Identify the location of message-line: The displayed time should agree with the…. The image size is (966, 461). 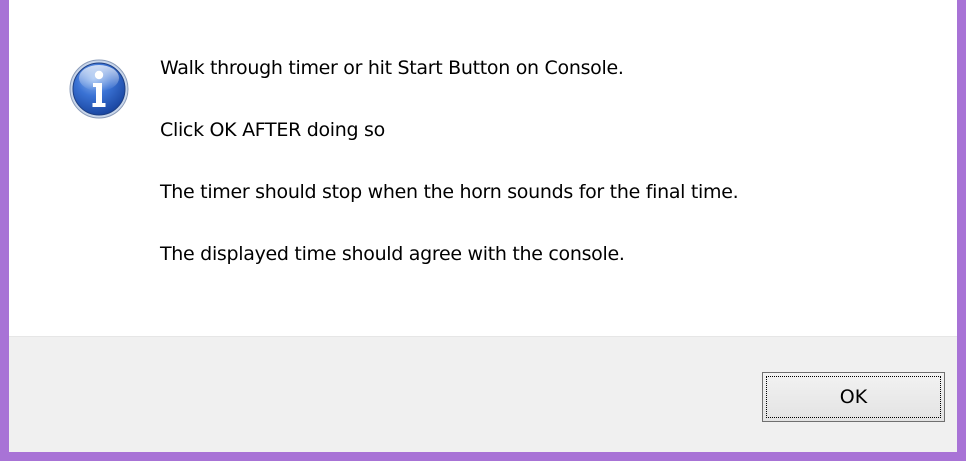
(392, 254).